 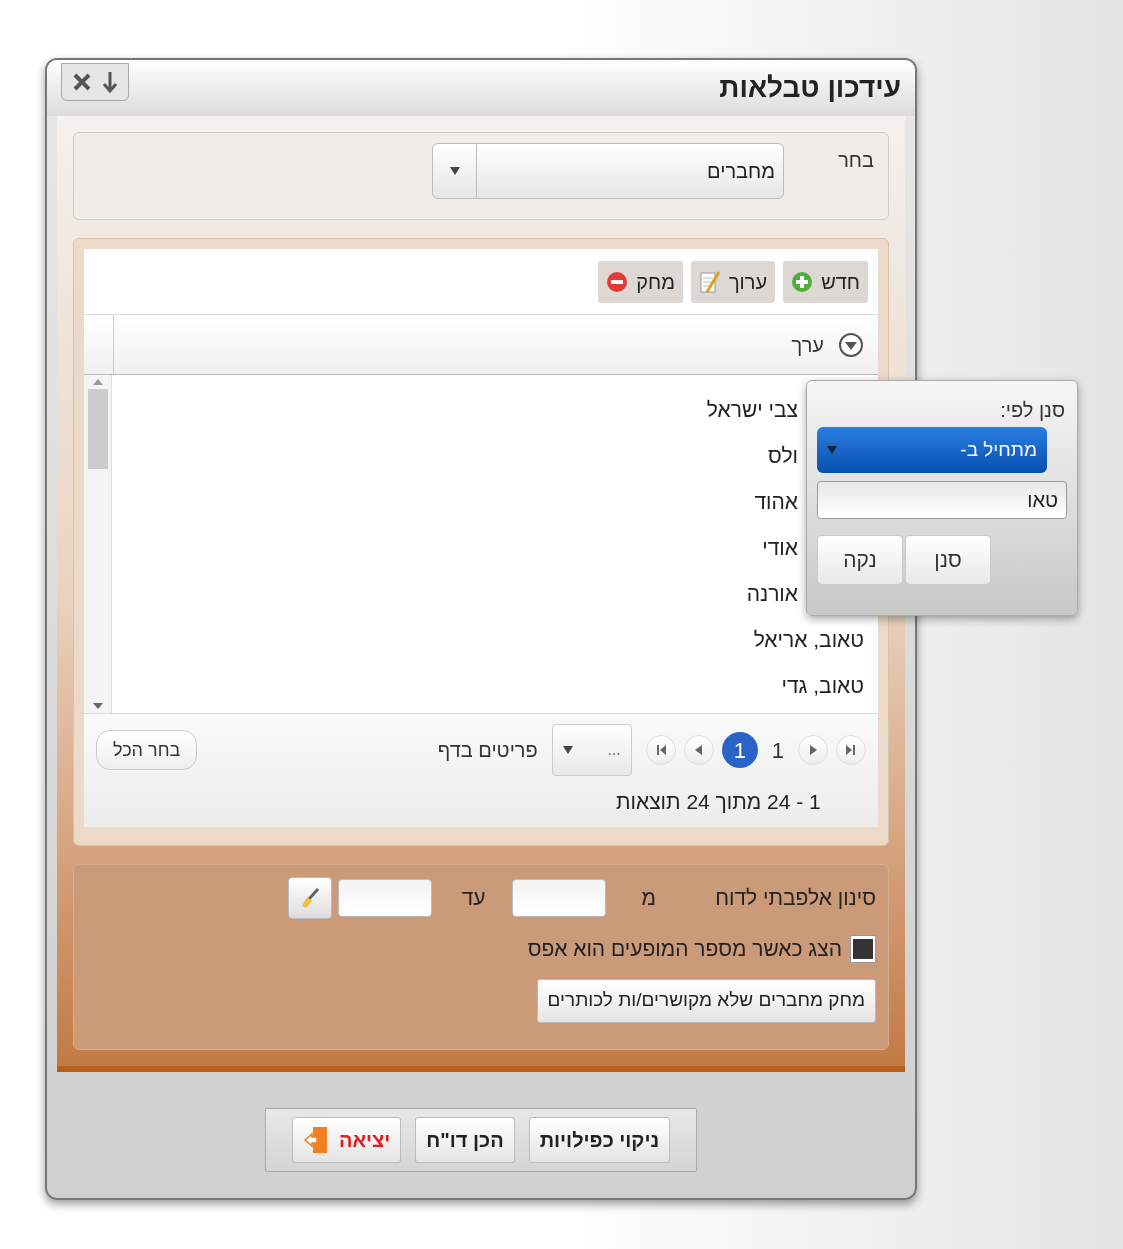 I want to click on filter-popup-button: נקה, so click(x=860, y=560).